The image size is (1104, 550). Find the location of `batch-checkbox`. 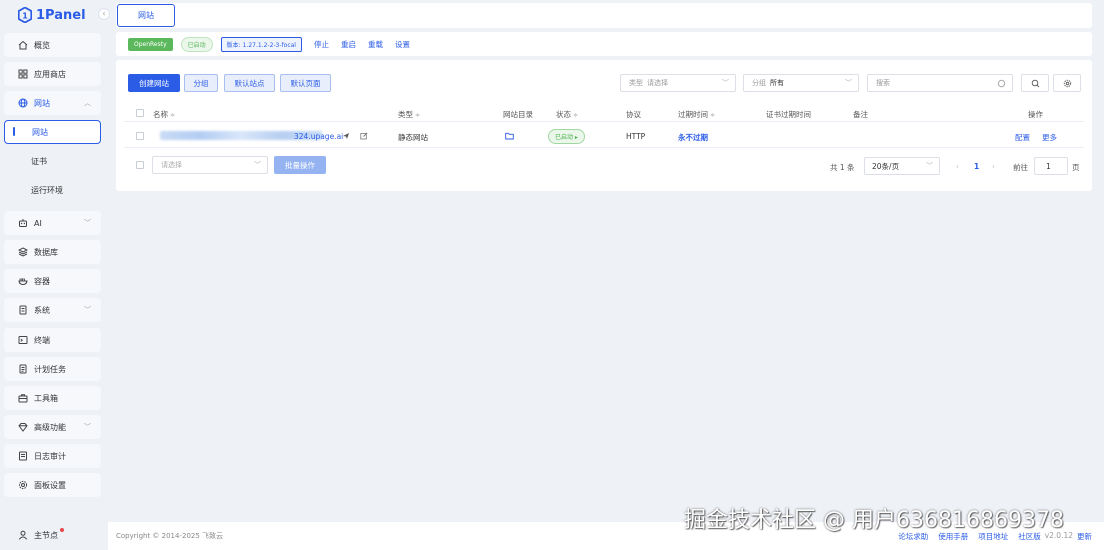

batch-checkbox is located at coordinates (140, 165).